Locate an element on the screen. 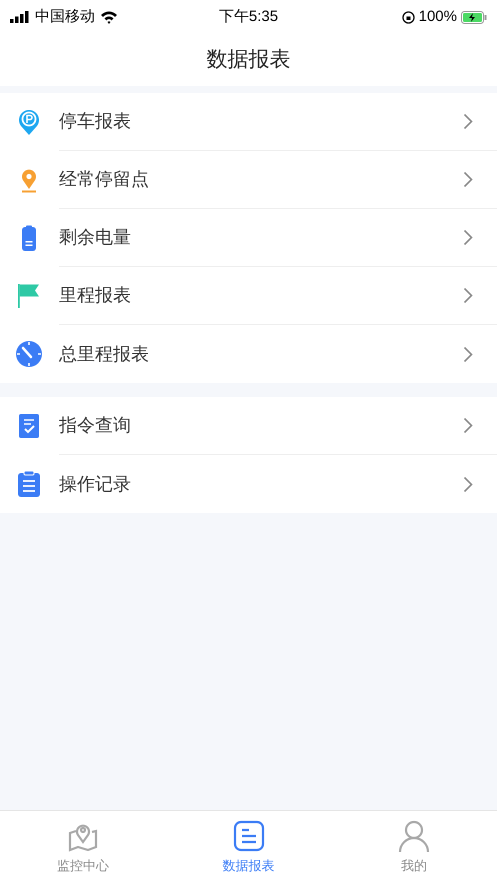  wifi-icon is located at coordinates (109, 17).